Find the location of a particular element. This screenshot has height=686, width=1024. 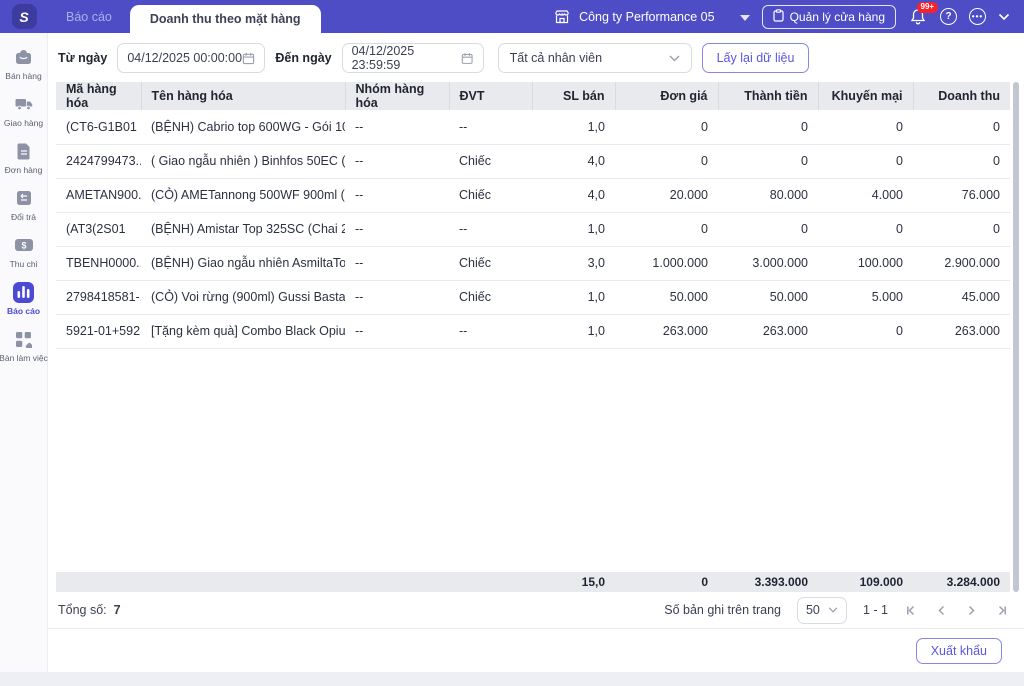

company-selector: Công ty Performance 05 is located at coordinates (650, 16).